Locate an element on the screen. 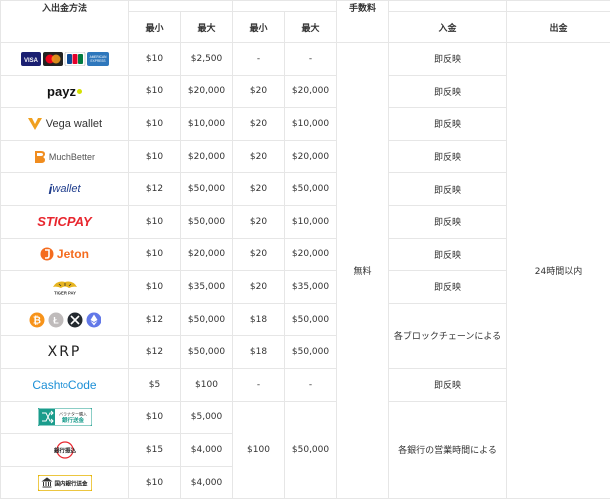 This screenshot has height=499, width=610. header-deposit-time: 入金 is located at coordinates (448, 27).